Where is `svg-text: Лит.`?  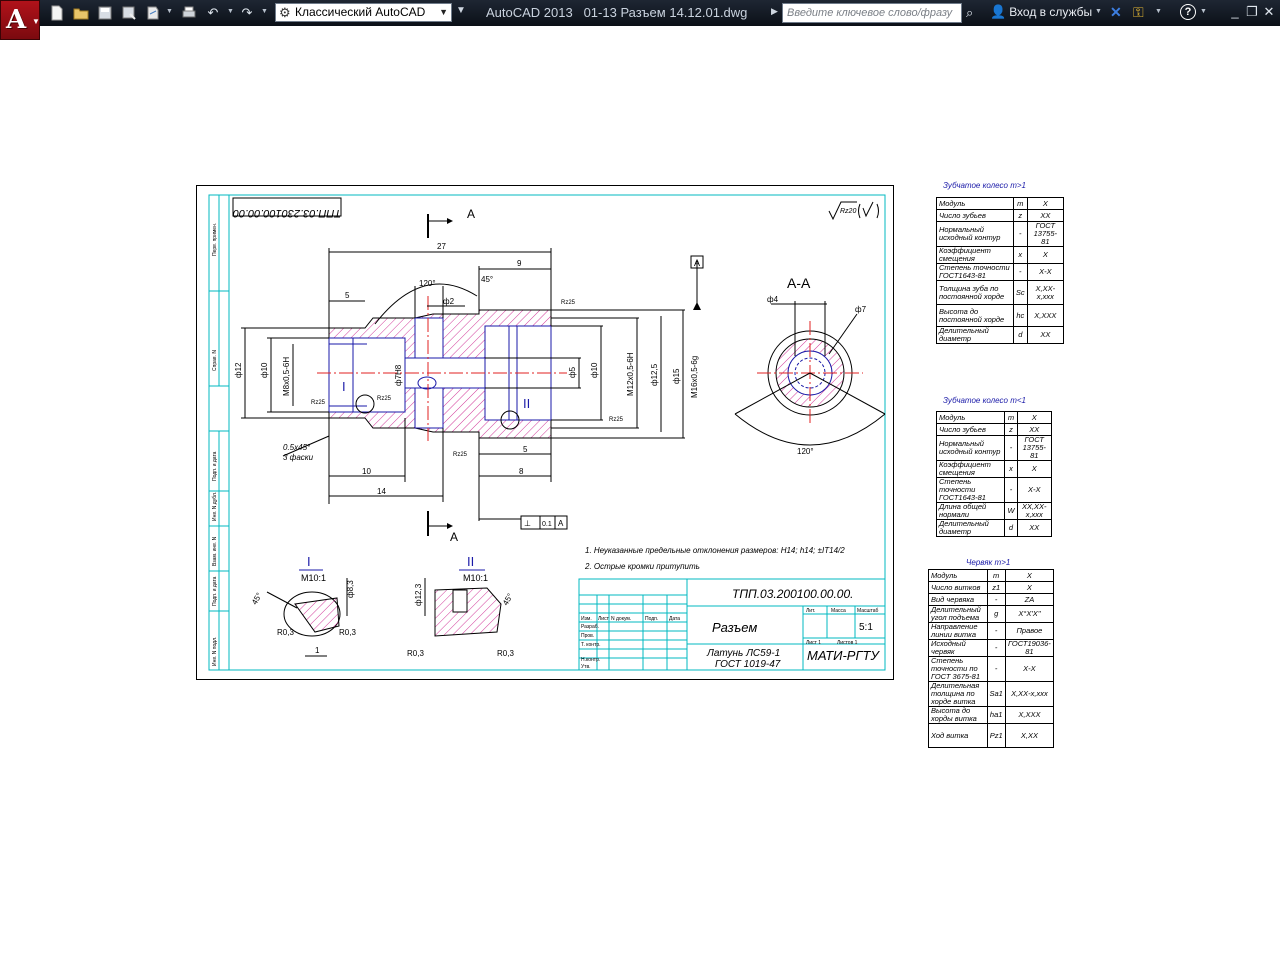
svg-text: Лит. is located at coordinates (810, 611).